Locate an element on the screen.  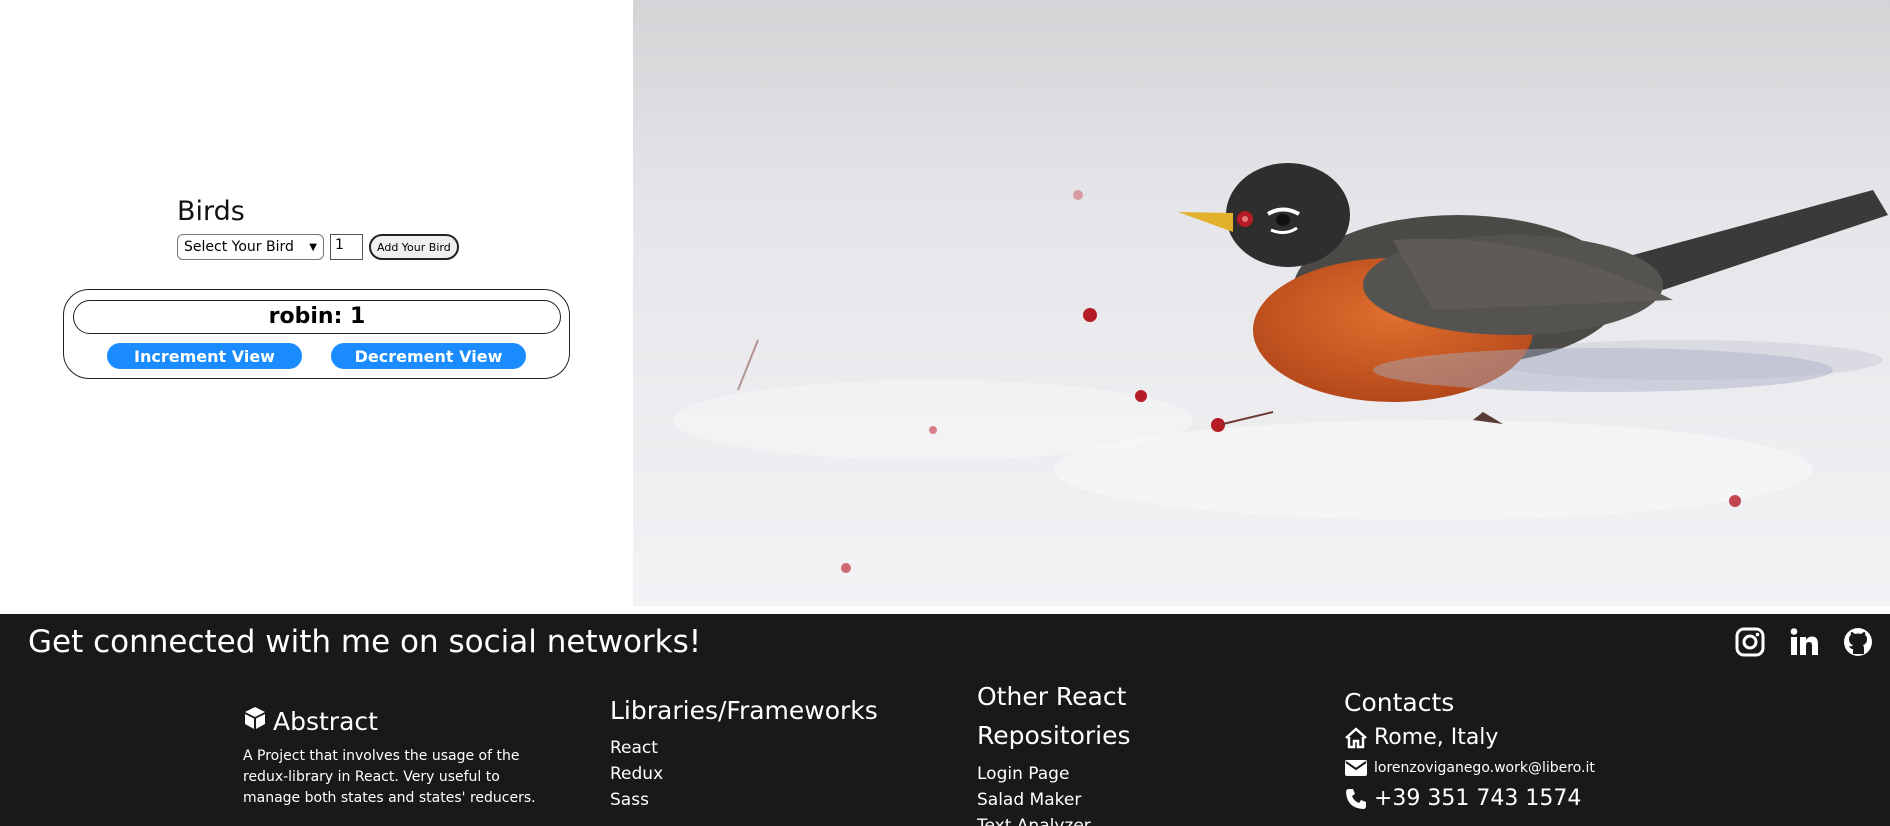
social-links is located at coordinates (1804, 642).